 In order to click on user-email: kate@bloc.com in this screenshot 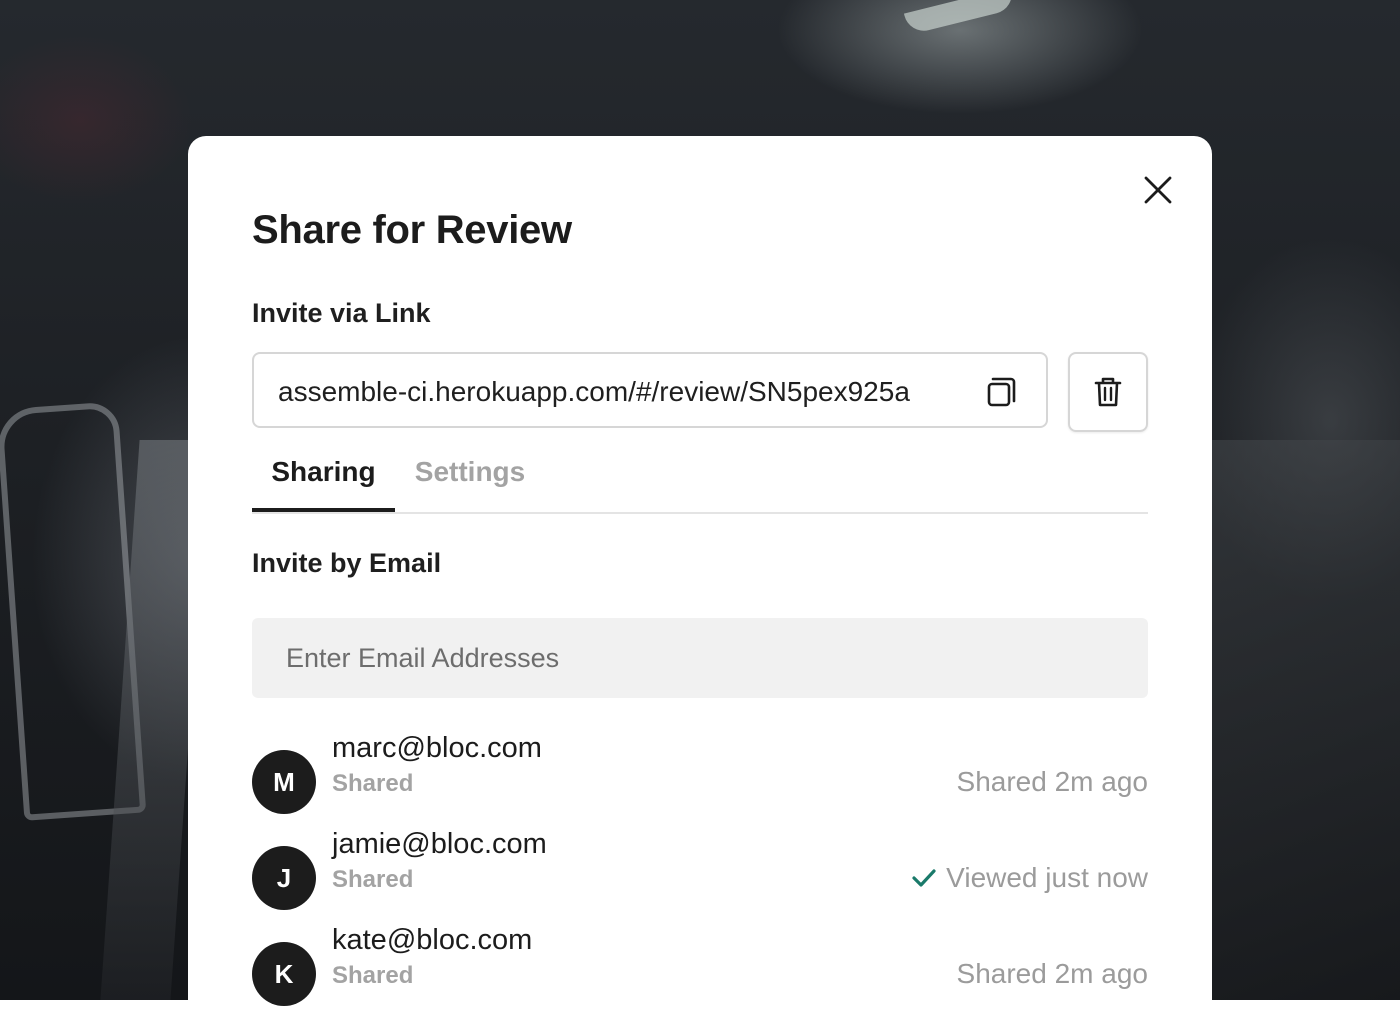, I will do `click(432, 940)`.